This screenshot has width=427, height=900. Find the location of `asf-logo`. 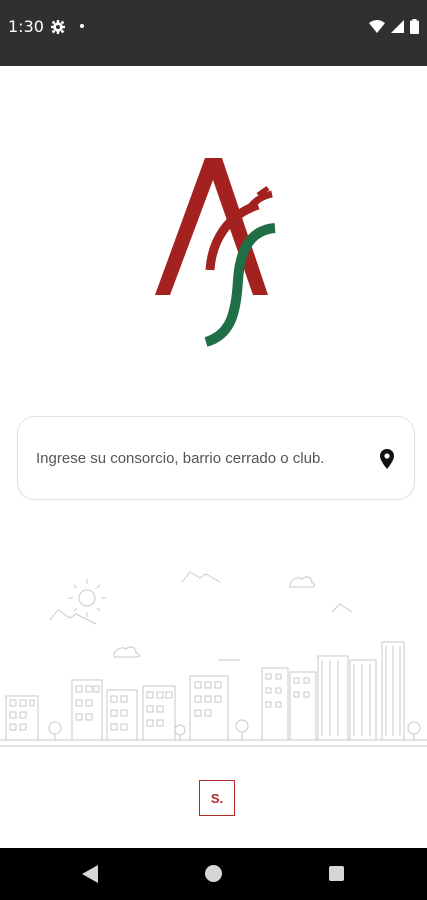

asf-logo is located at coordinates (215, 252).